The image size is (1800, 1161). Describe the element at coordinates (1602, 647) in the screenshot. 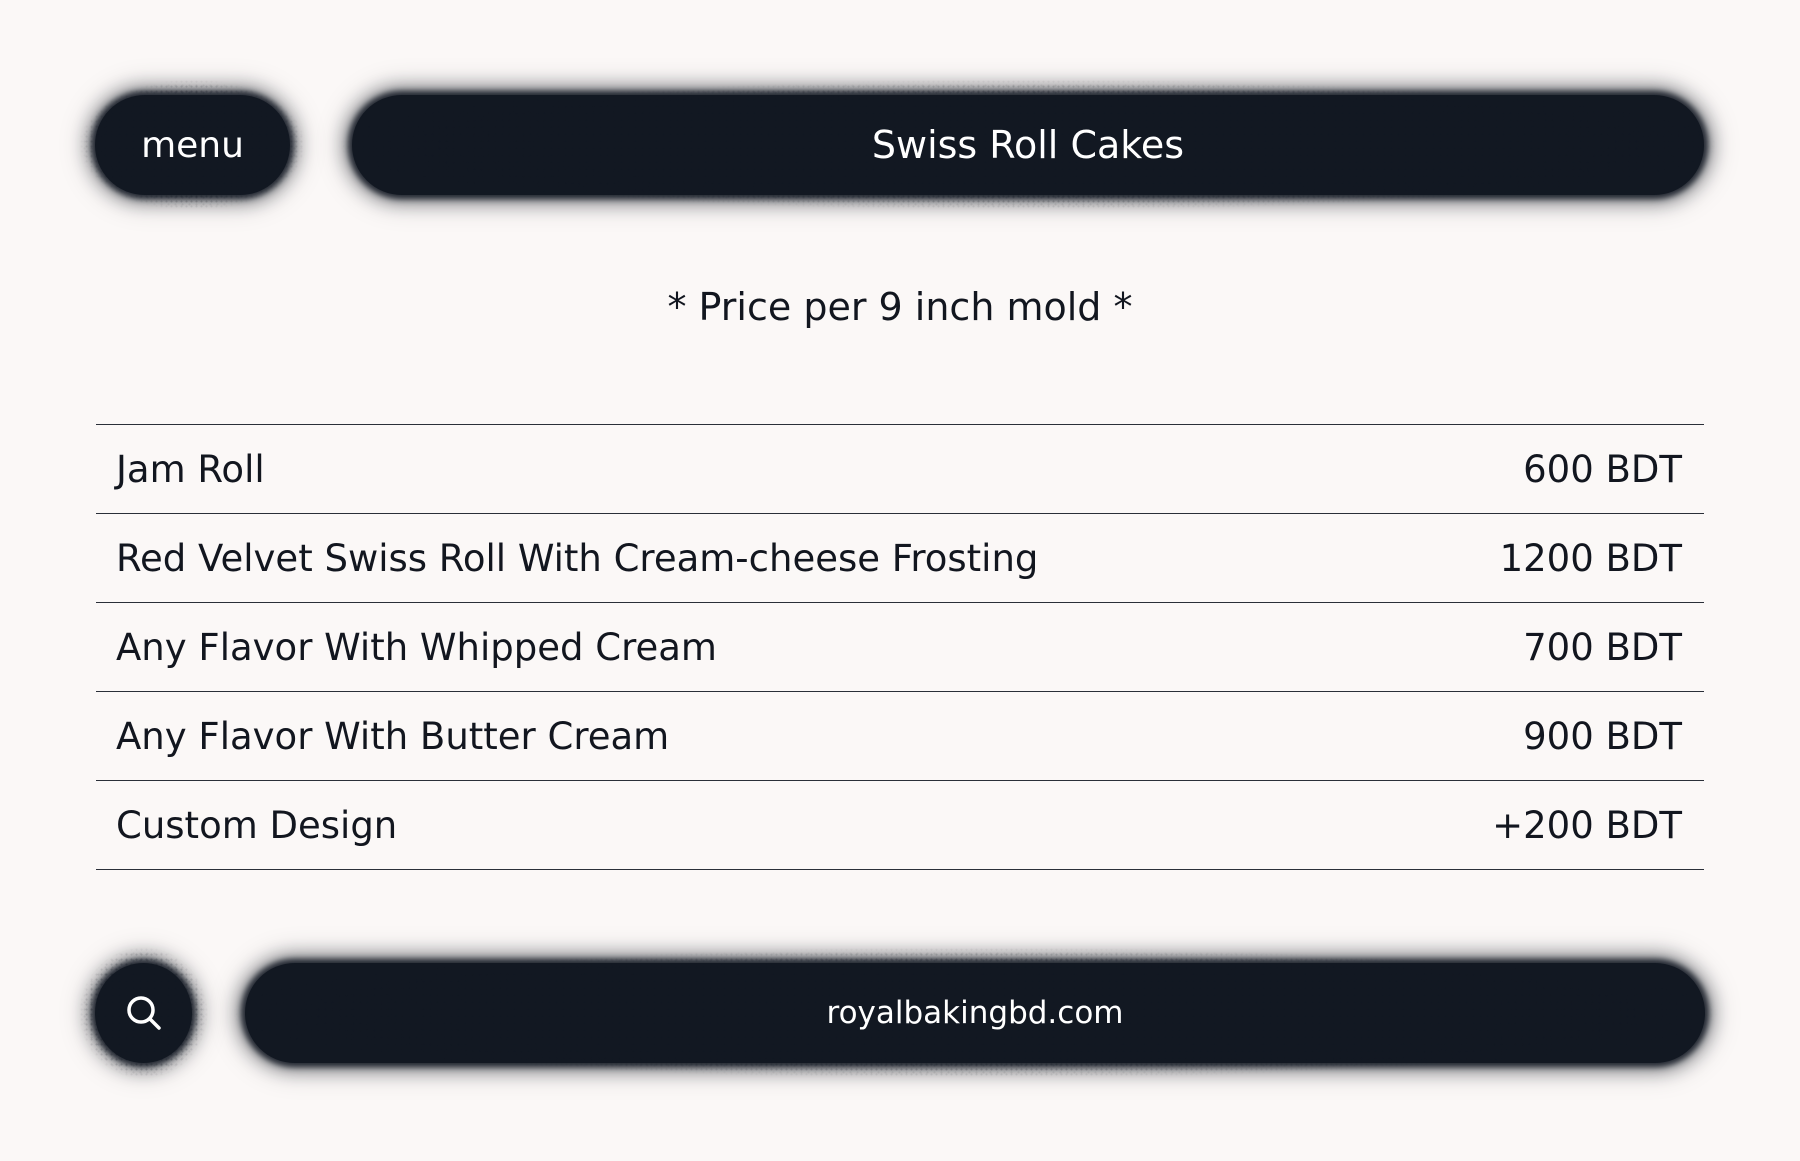

I see `item-price: 700 BDT` at that location.